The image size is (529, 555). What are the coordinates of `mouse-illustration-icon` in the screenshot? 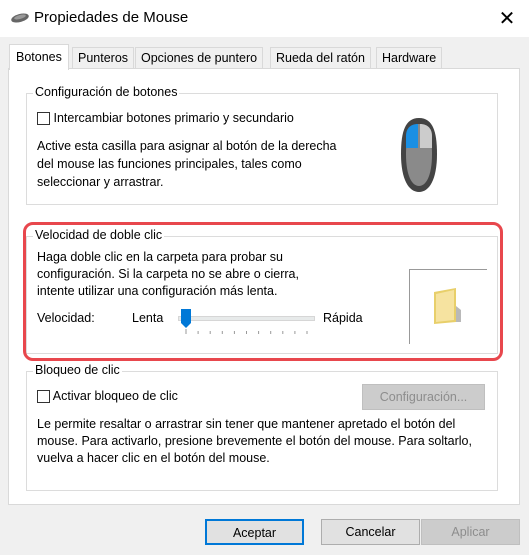 It's located at (419, 155).